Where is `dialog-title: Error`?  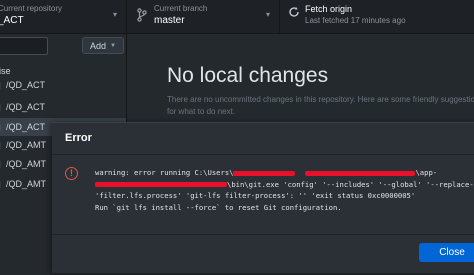
dialog-title: Error is located at coordinates (78, 138).